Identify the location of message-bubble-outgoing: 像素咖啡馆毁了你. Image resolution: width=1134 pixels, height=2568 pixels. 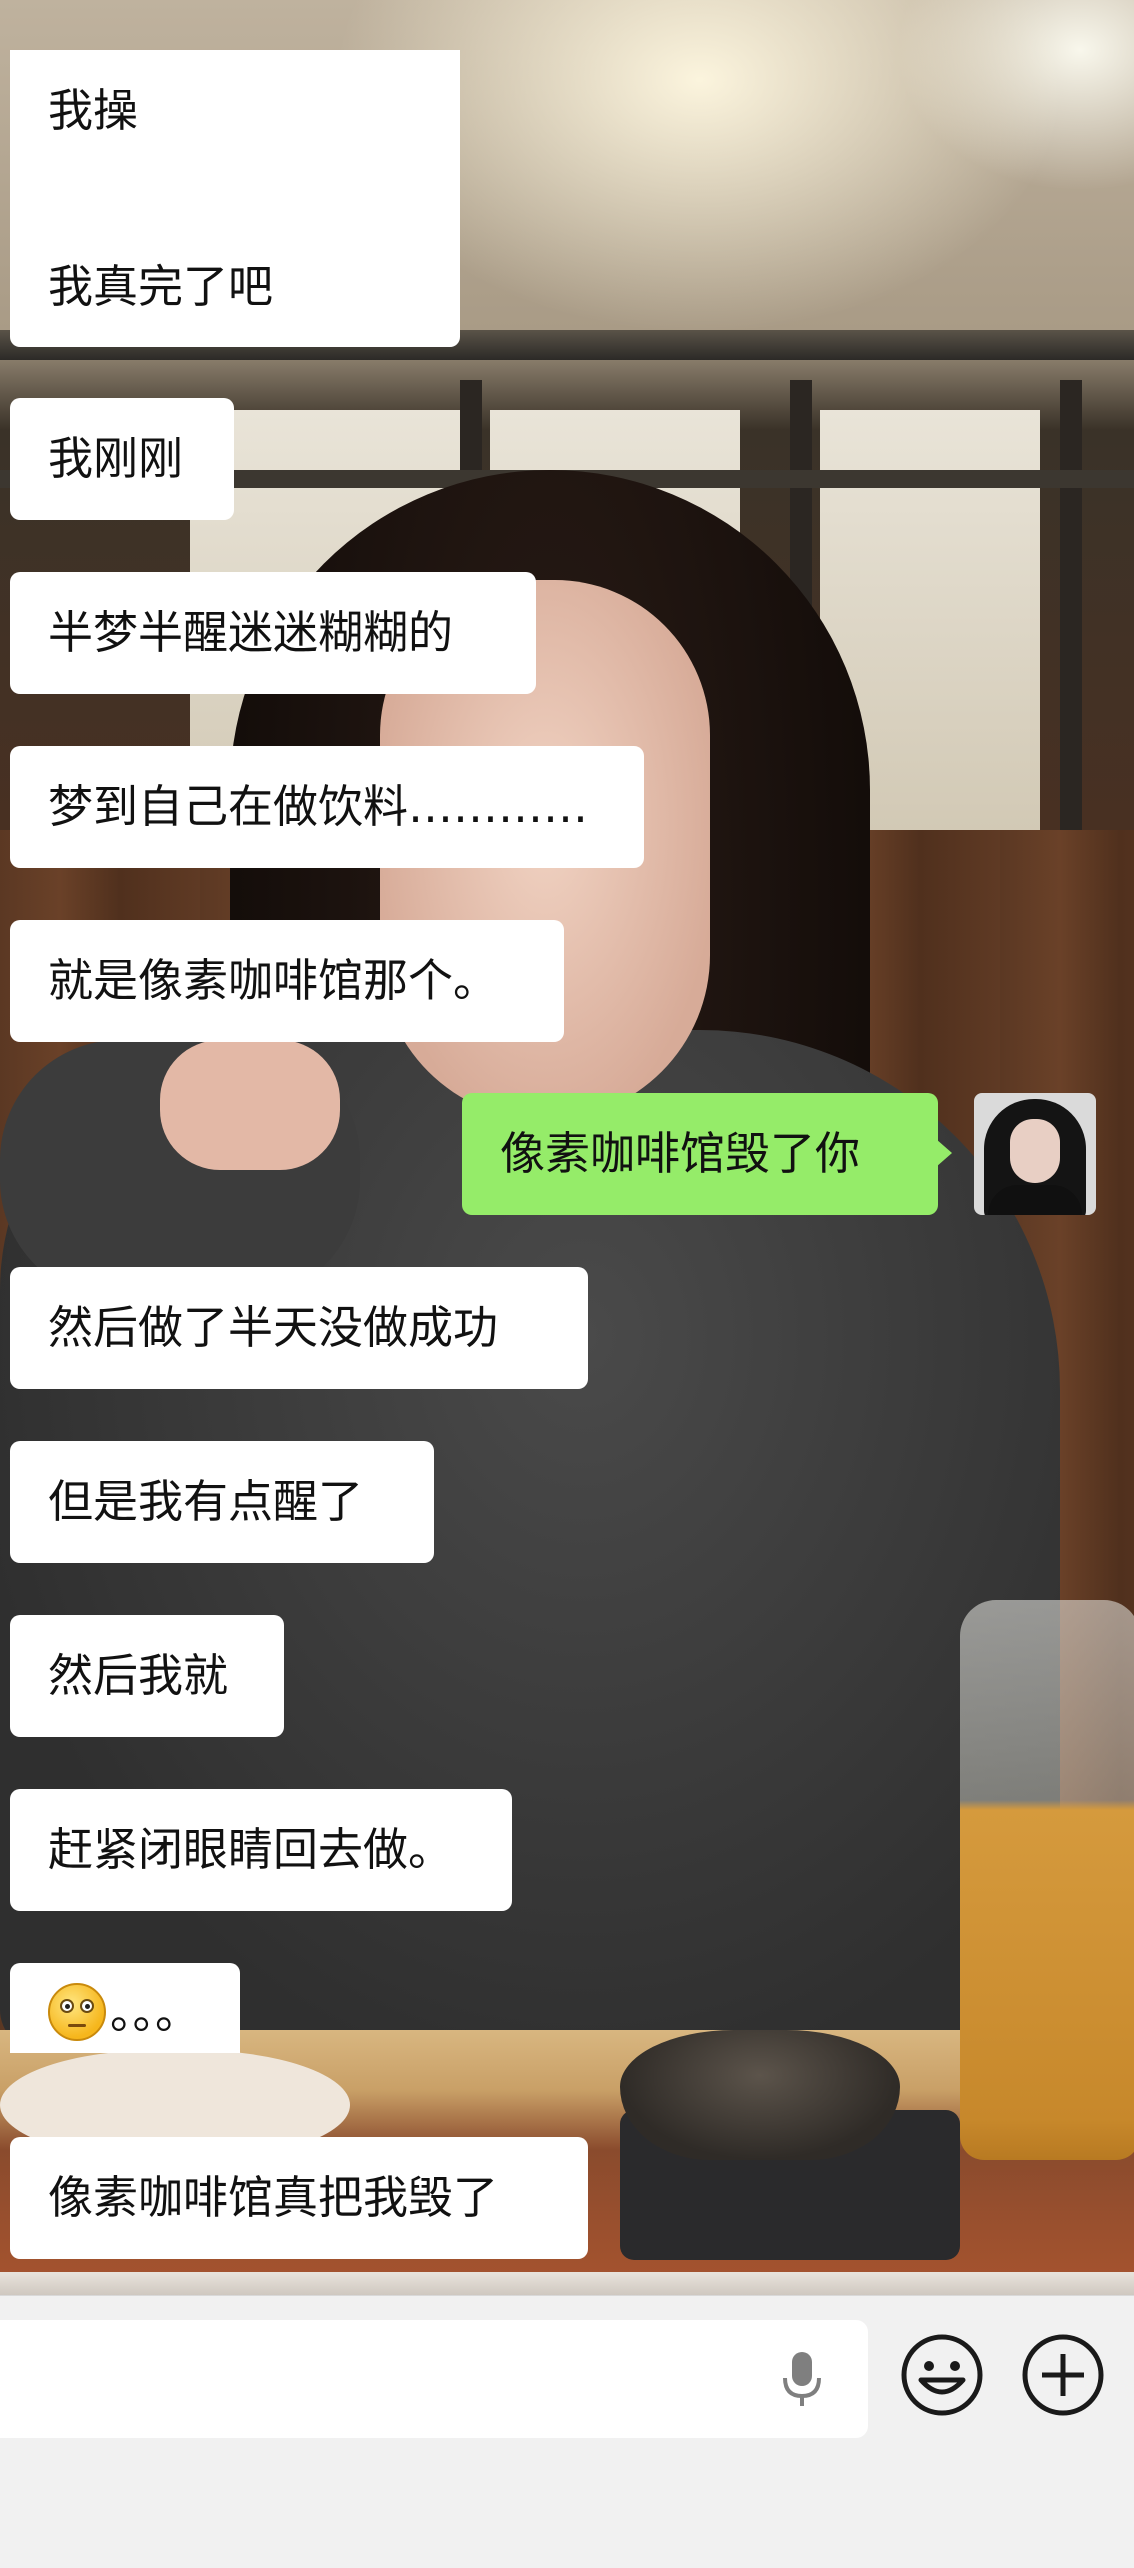
(707, 1154).